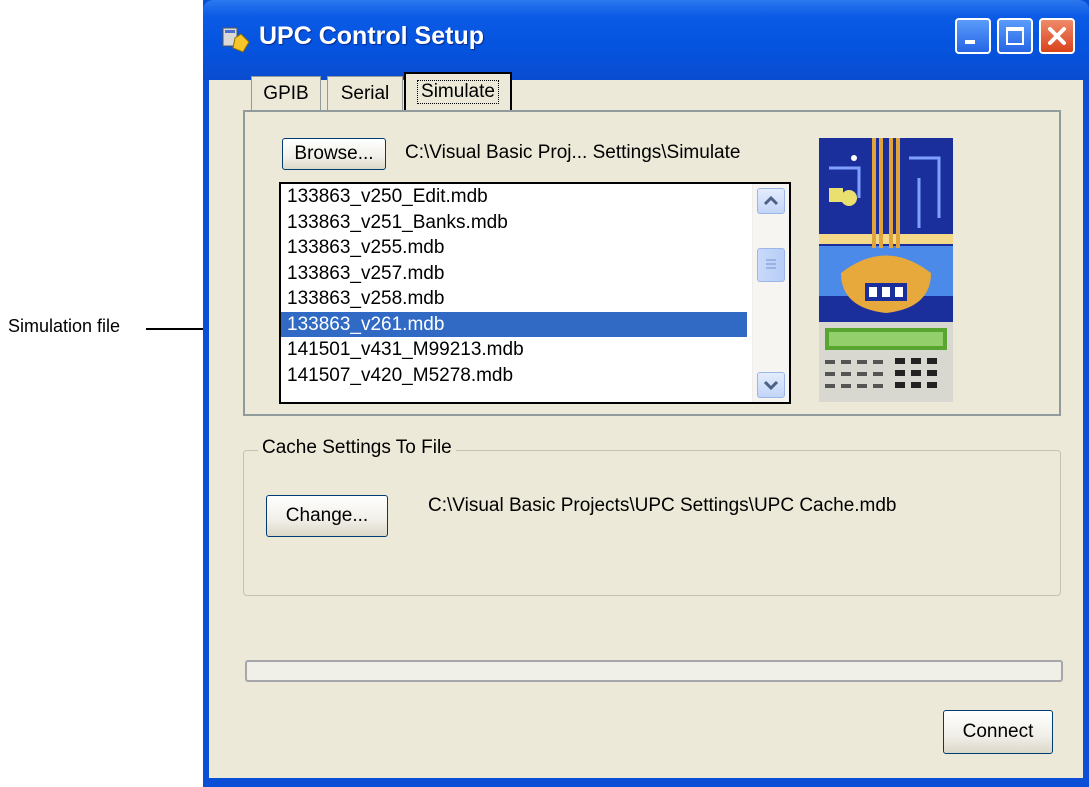 The image size is (1089, 787). I want to click on tab-simulate: Simulate, so click(458, 91).